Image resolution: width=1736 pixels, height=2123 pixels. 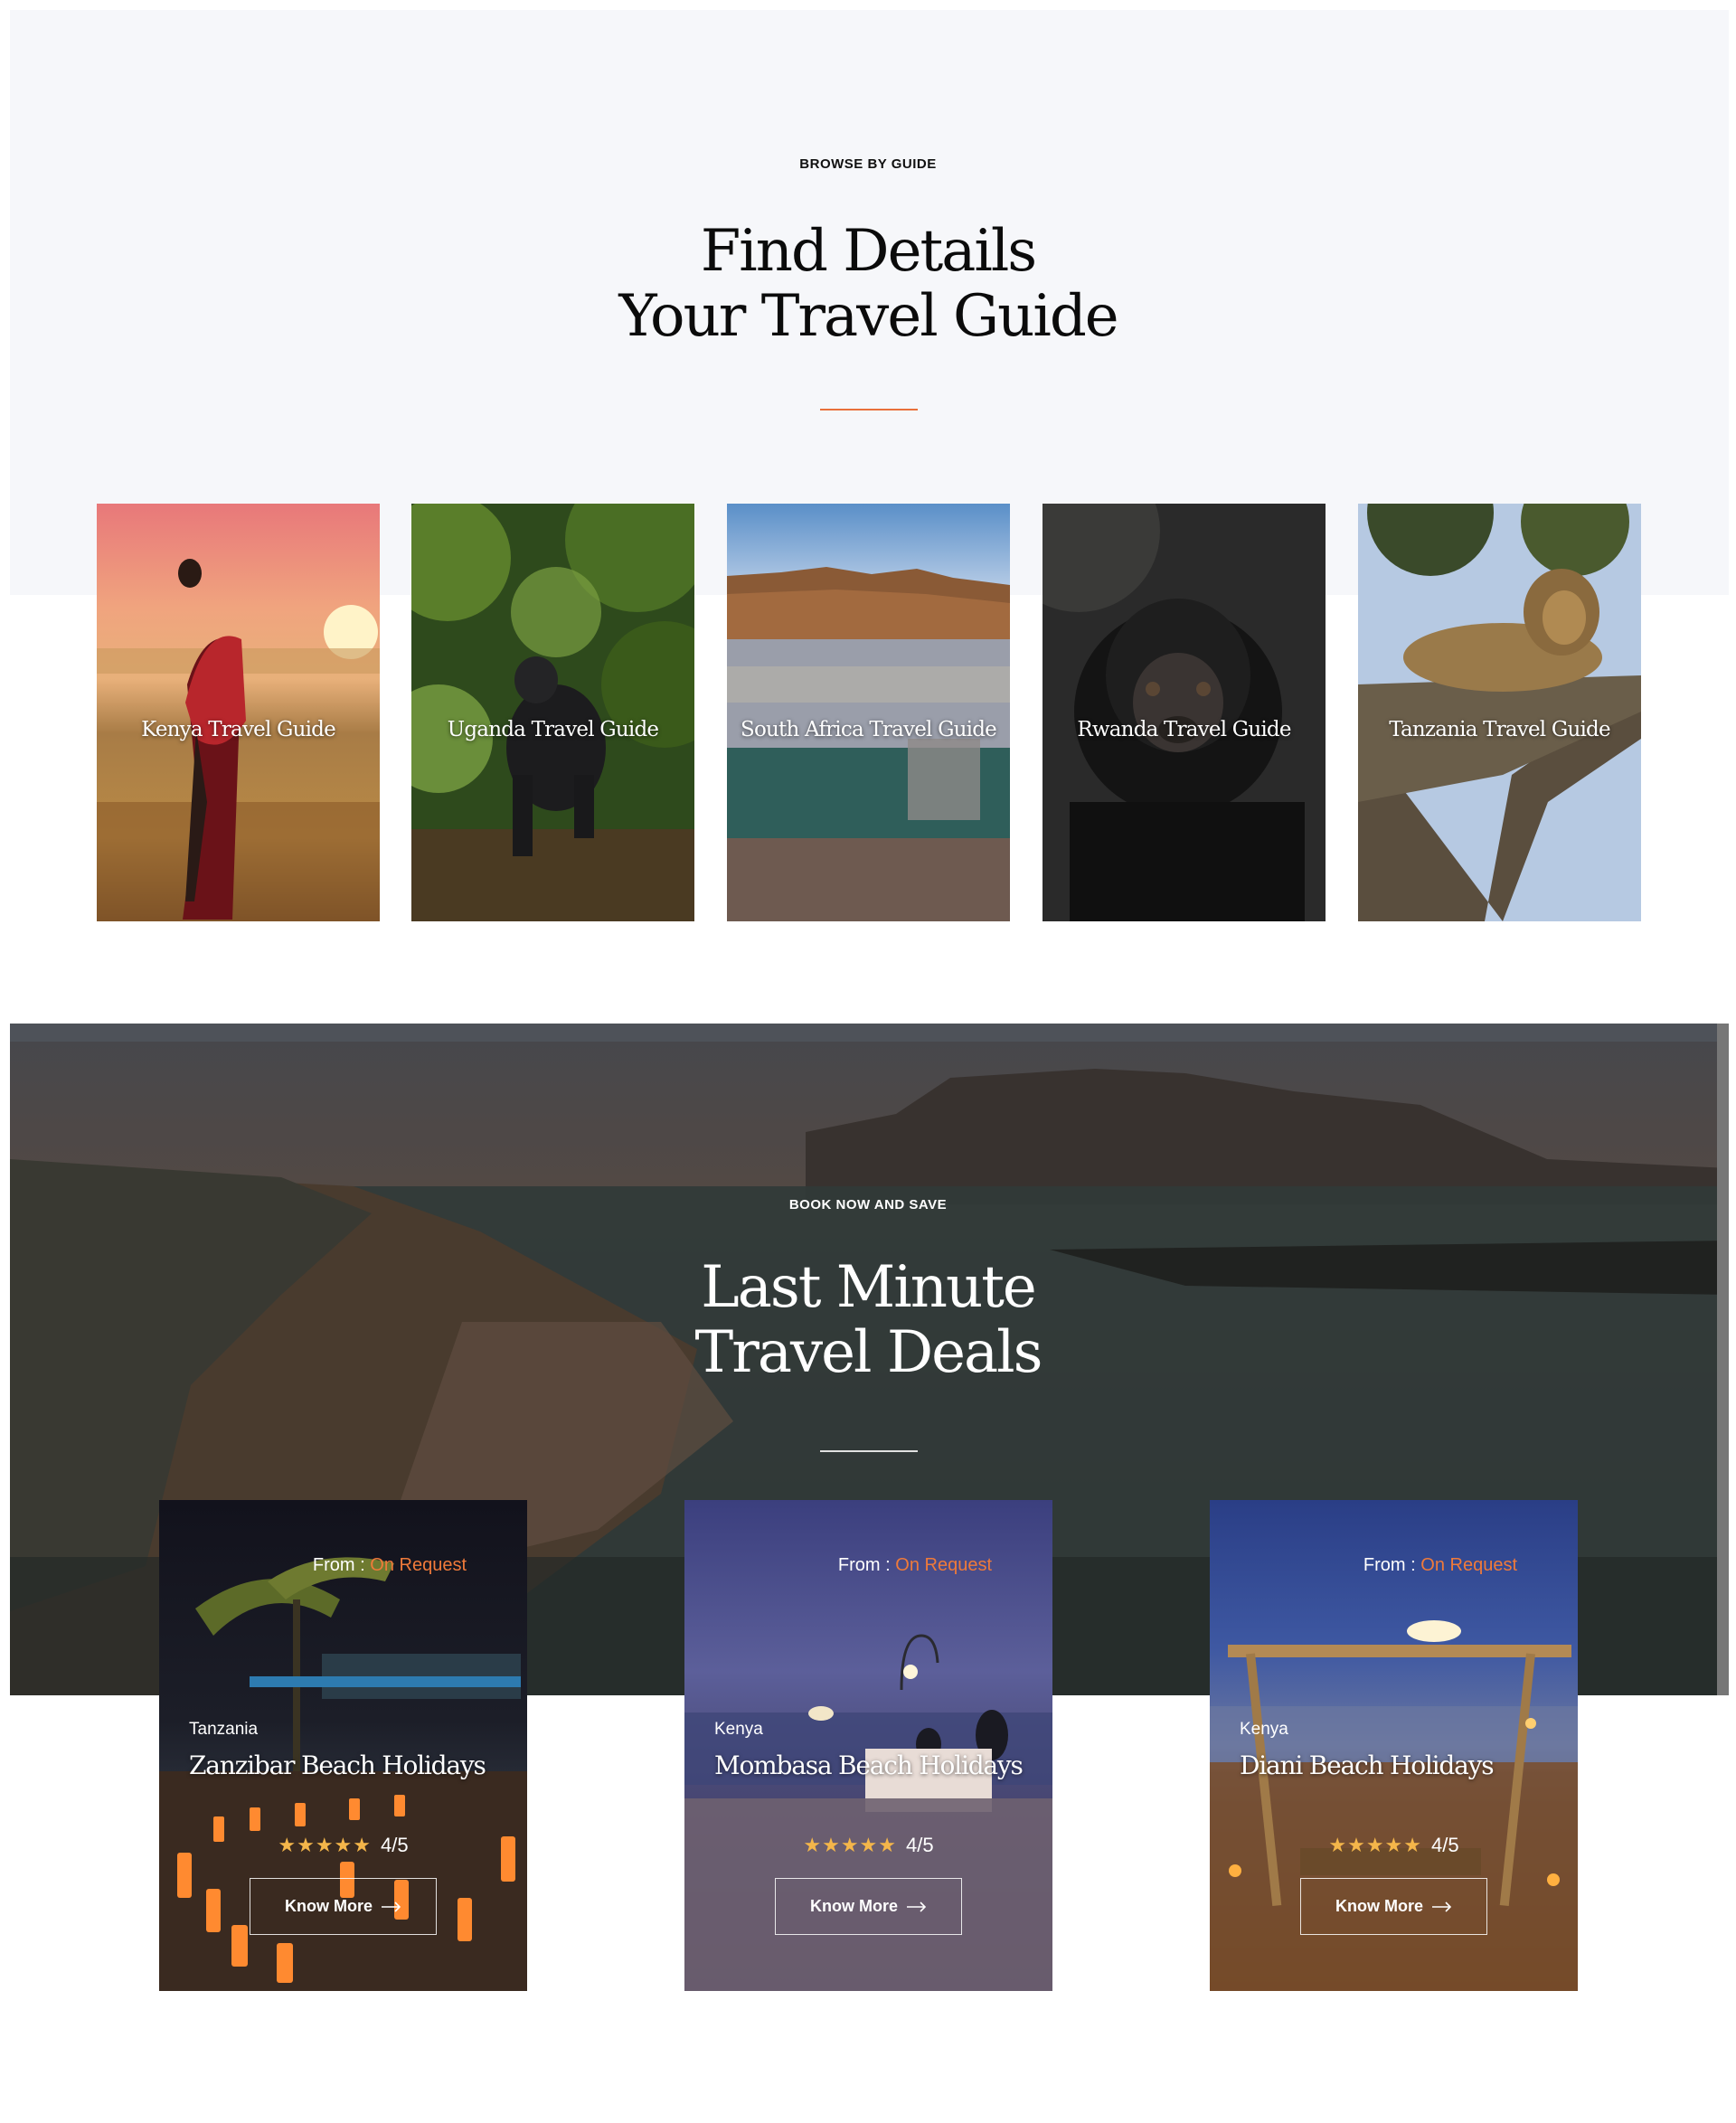 What do you see at coordinates (868, 1204) in the screenshot?
I see `deals-eyebrow: BOOK NOW AND SAVE` at bounding box center [868, 1204].